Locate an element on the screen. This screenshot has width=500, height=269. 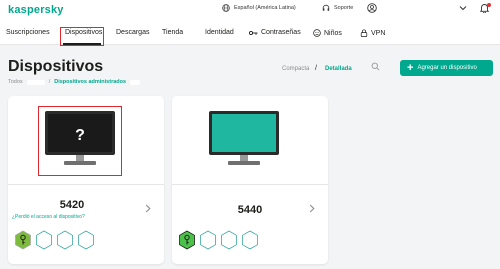
nav-item-store: Tienda is located at coordinates (172, 32).